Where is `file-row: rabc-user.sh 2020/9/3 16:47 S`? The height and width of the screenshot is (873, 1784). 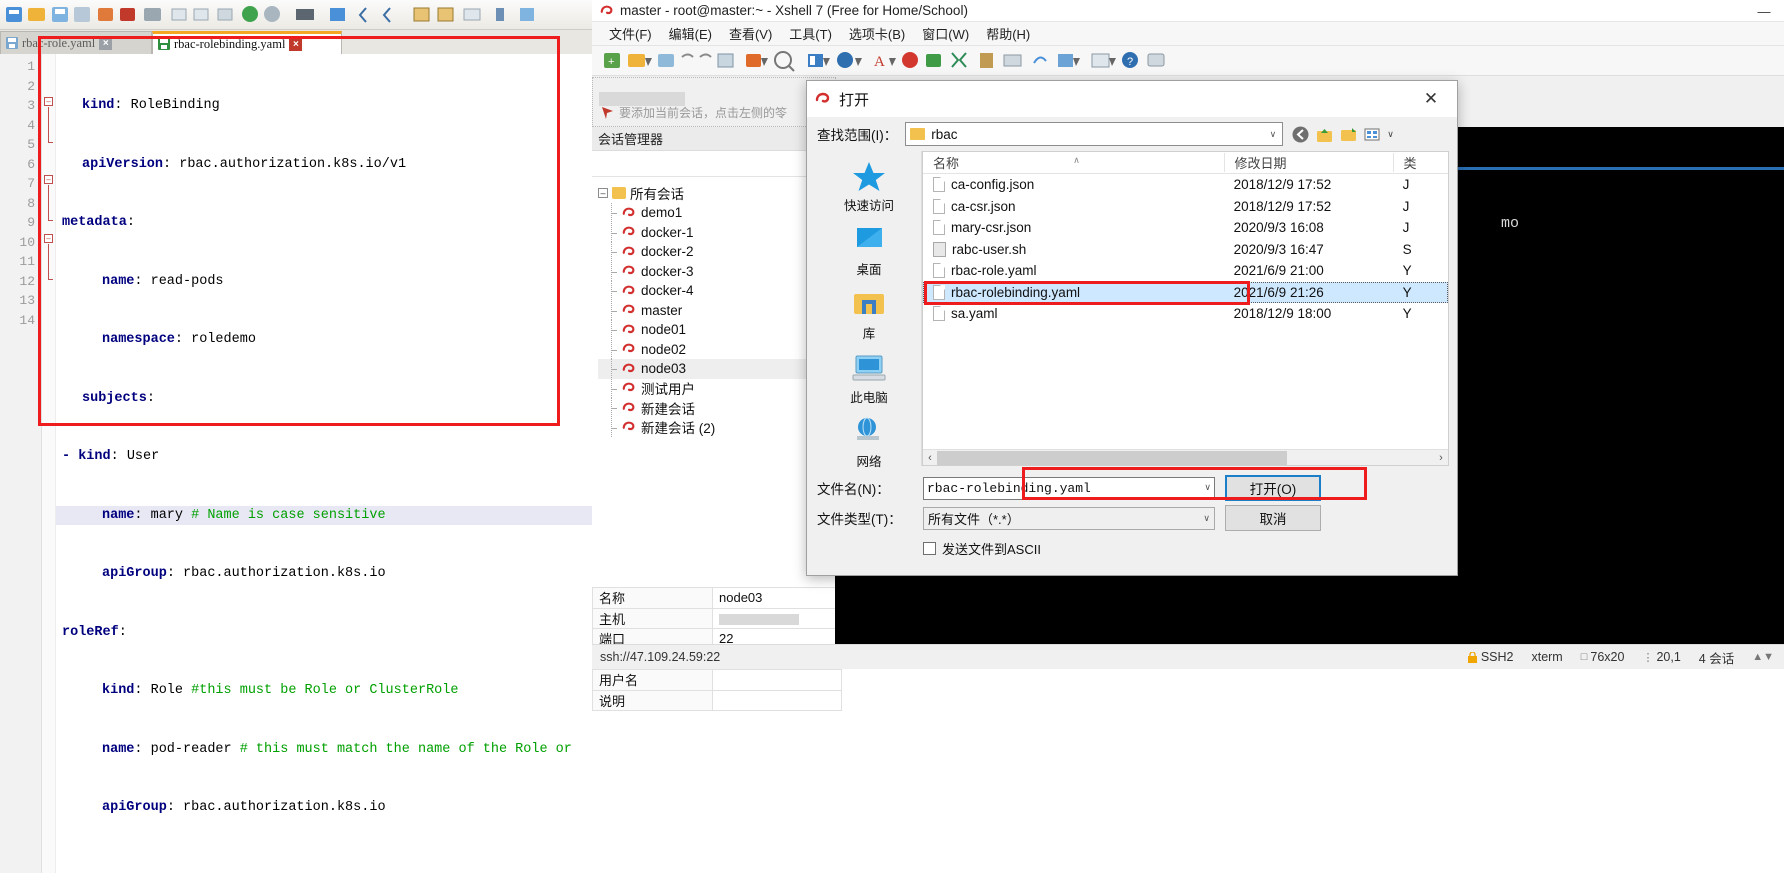 file-row: rabc-user.sh 2020/9/3 16:47 S is located at coordinates (1185, 250).